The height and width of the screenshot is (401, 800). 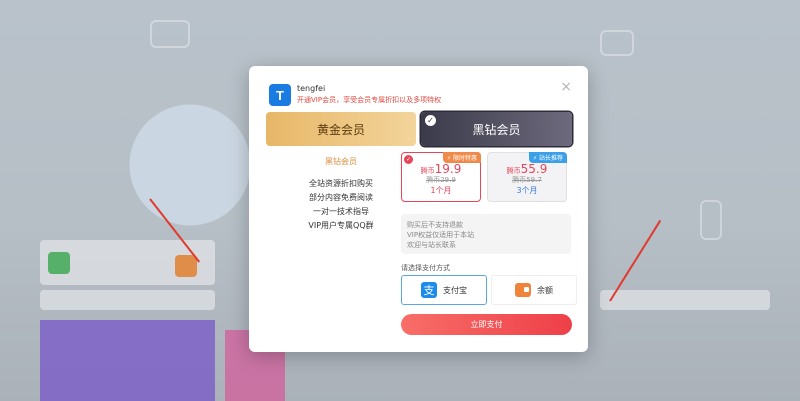 What do you see at coordinates (341, 225) in the screenshot?
I see `benefit-item: VIP用户专属QQ群` at bounding box center [341, 225].